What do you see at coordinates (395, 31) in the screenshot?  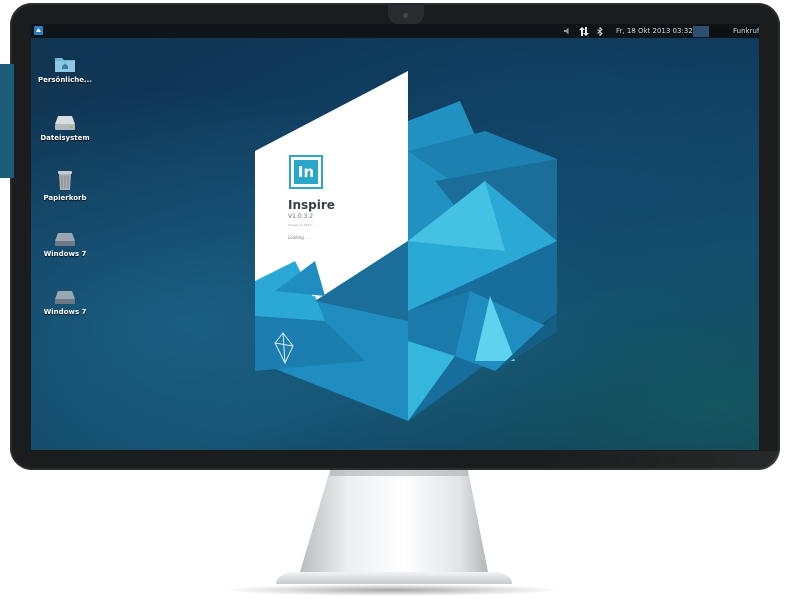 I see `top-panel: Fr, 18 Okt 2013 03:32 Funkruf` at bounding box center [395, 31].